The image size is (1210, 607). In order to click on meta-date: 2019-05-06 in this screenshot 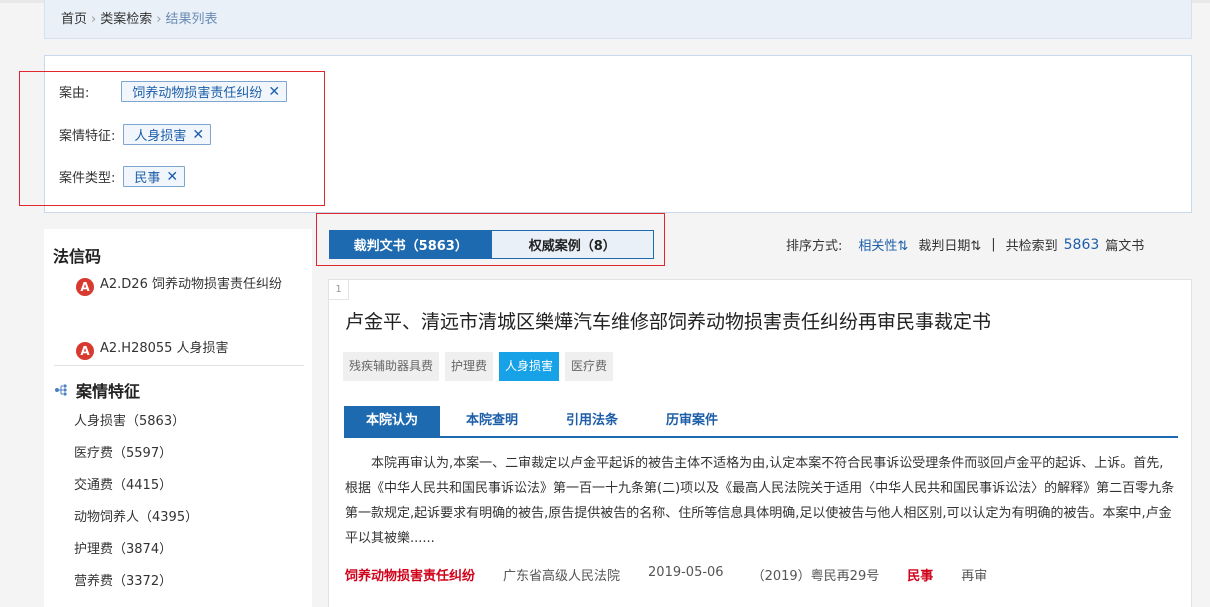, I will do `click(686, 572)`.